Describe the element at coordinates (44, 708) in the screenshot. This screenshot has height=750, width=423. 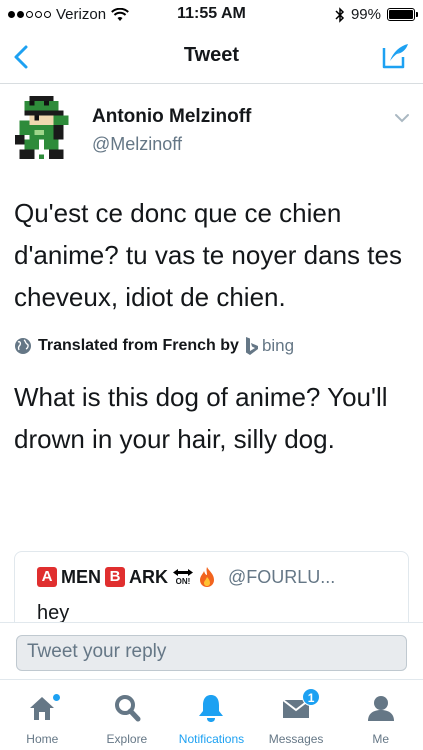
I see `home-icon` at that location.